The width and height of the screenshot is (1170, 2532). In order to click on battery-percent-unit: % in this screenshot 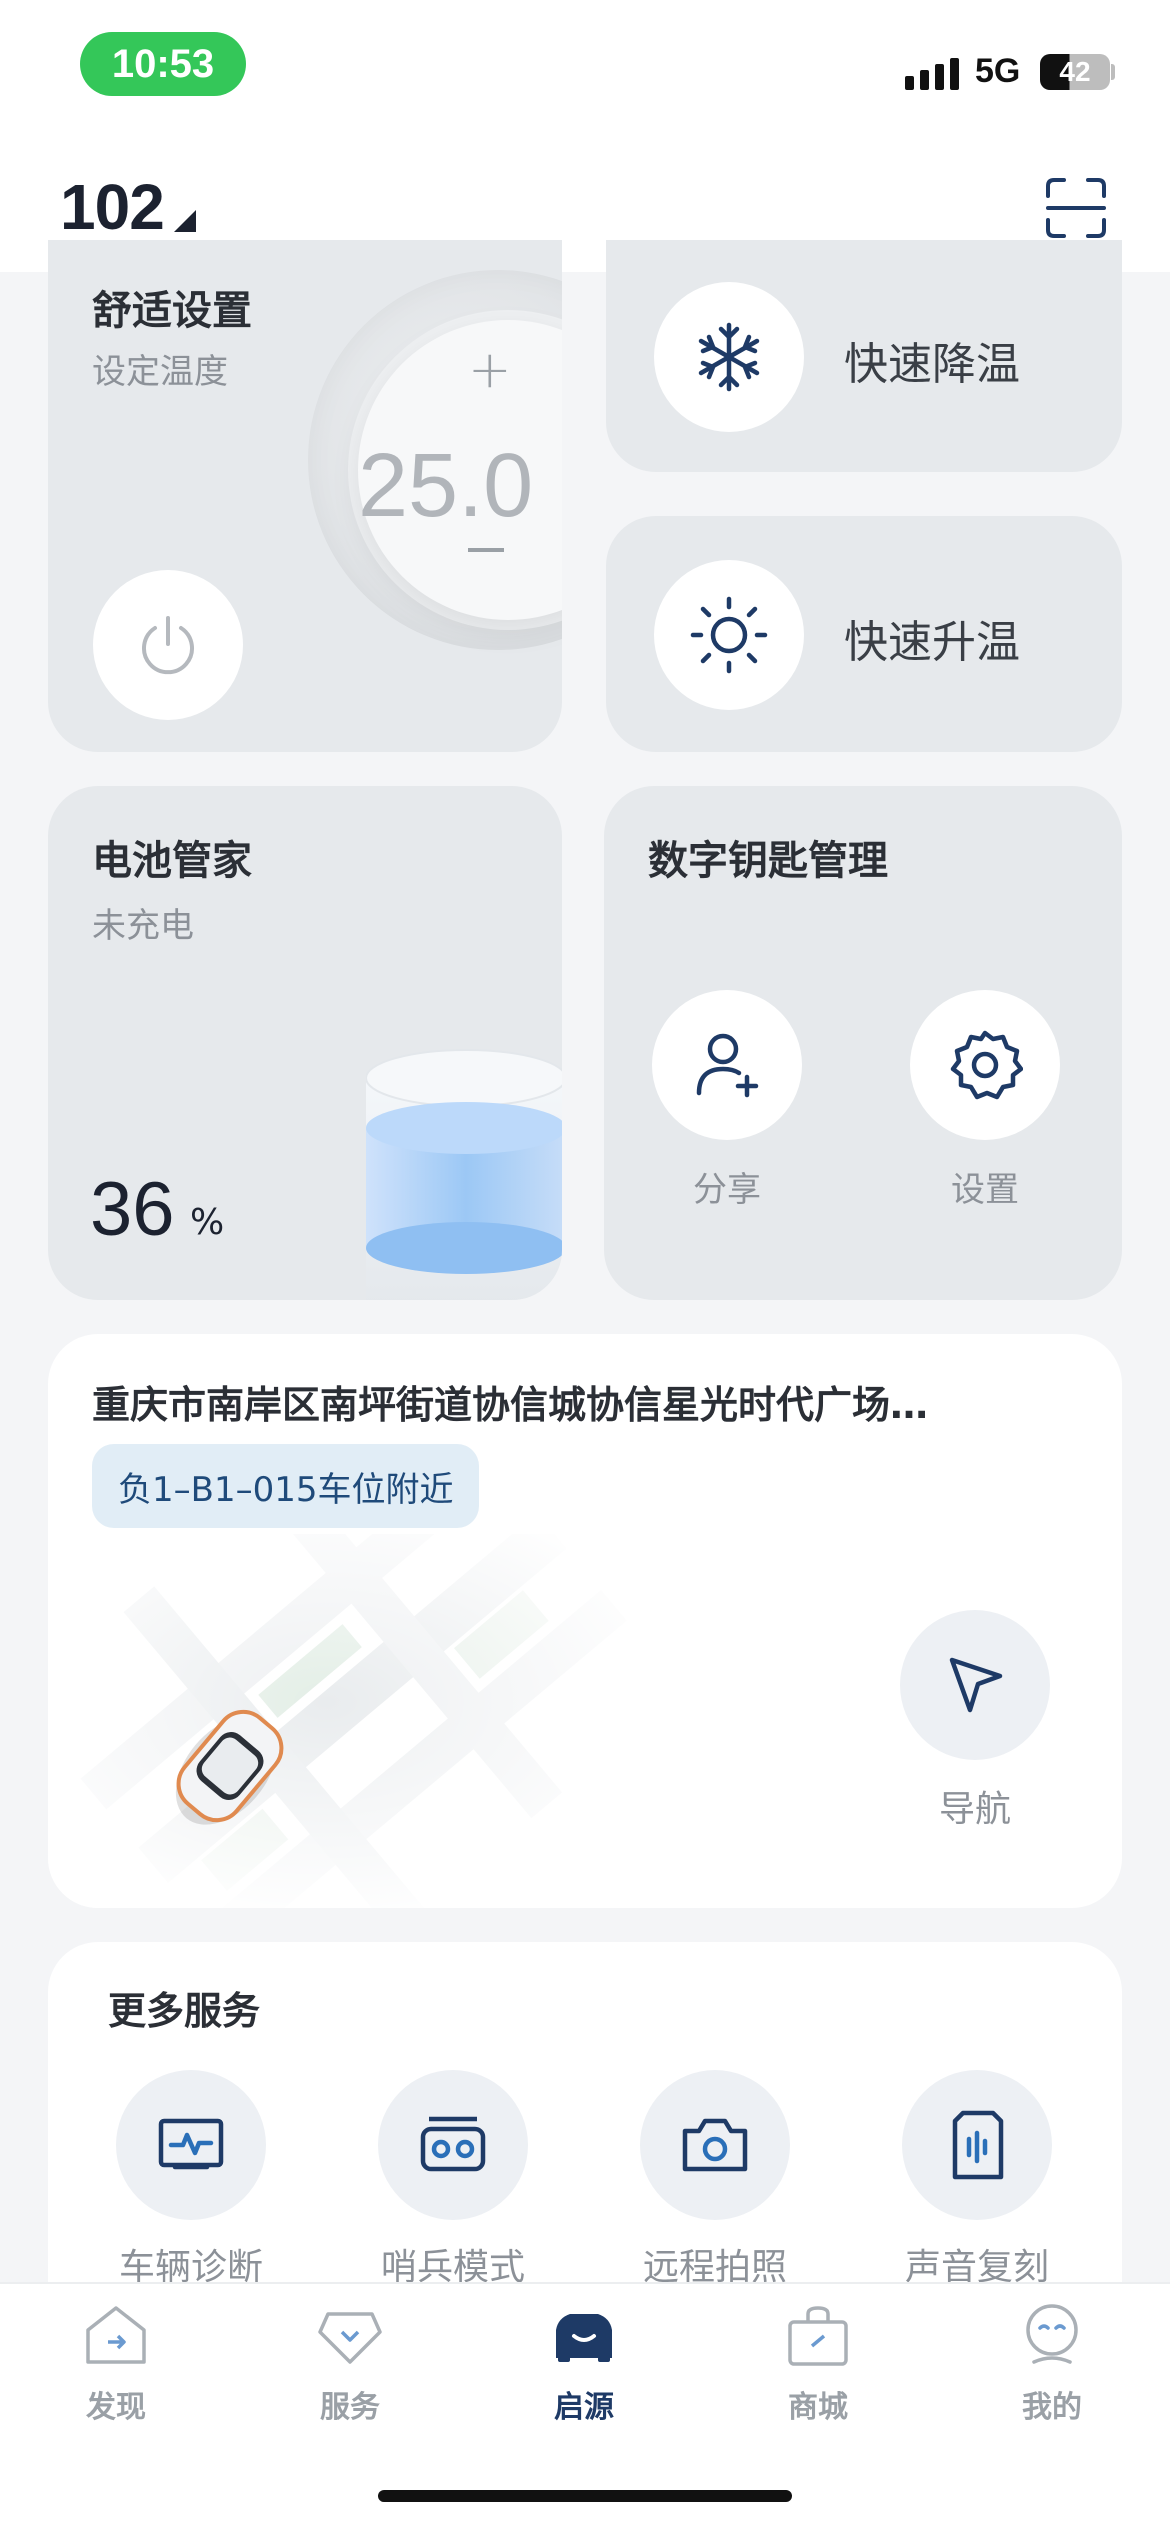, I will do `click(207, 1222)`.